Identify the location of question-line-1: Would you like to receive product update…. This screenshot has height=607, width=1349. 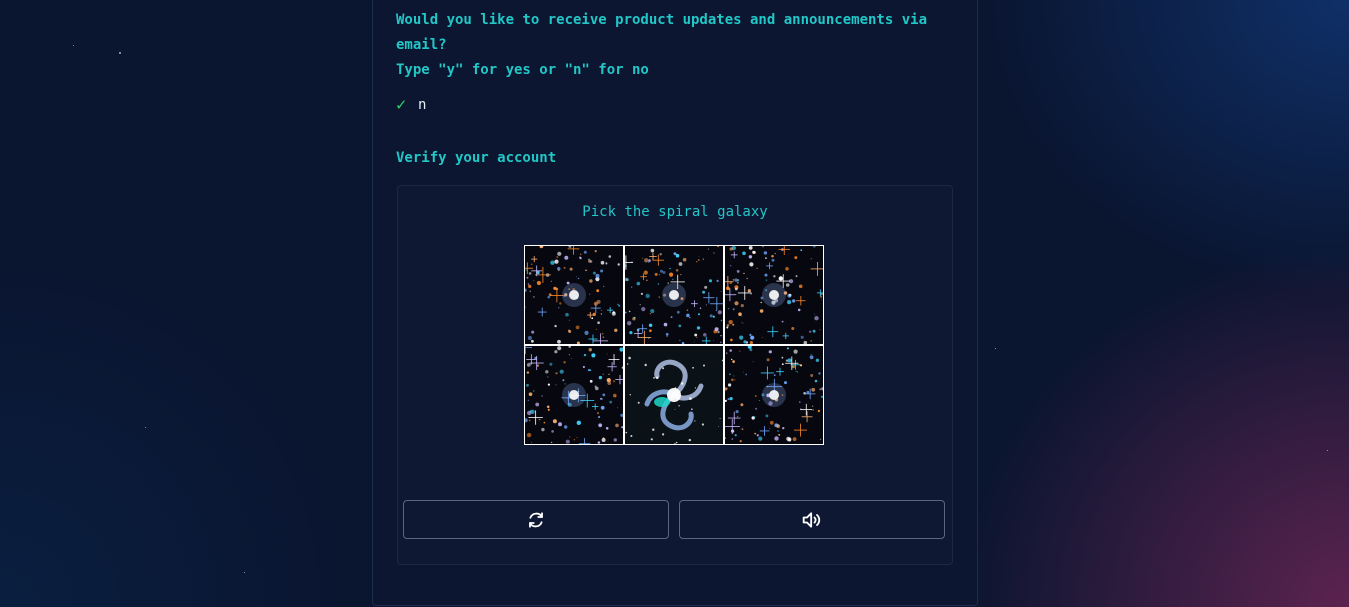
(662, 20).